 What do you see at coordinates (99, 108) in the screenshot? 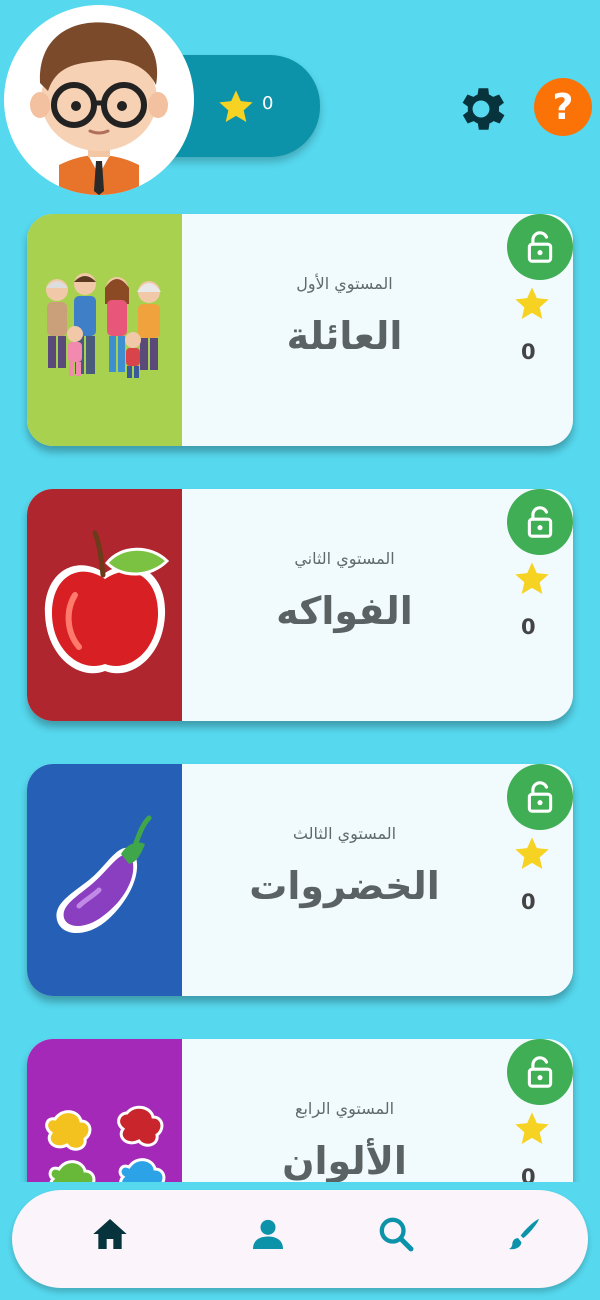
I see `boy-with-glasses-avatar` at bounding box center [99, 108].